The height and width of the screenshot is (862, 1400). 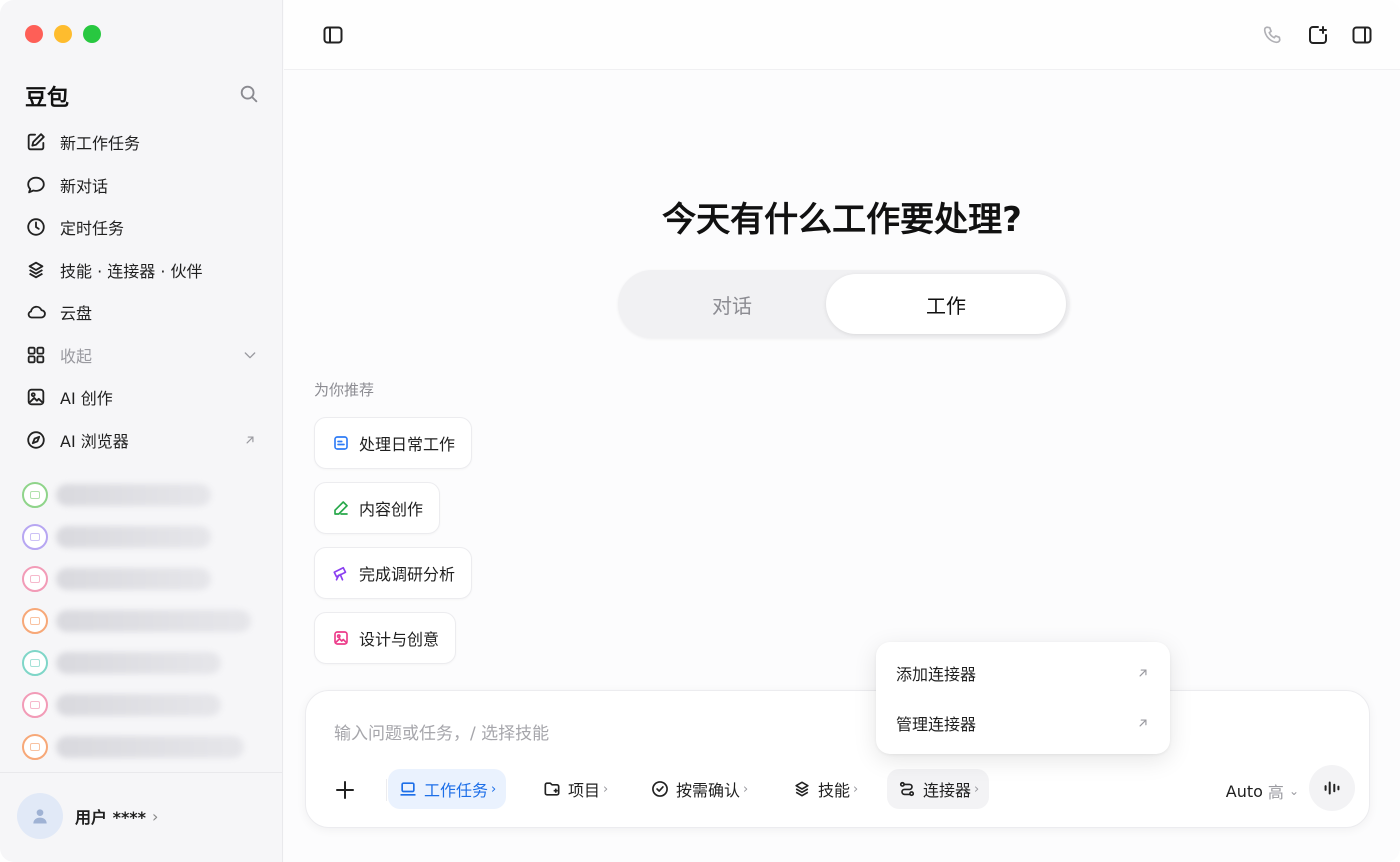 I want to click on toggle-right-panel-button, so click(x=1362, y=35).